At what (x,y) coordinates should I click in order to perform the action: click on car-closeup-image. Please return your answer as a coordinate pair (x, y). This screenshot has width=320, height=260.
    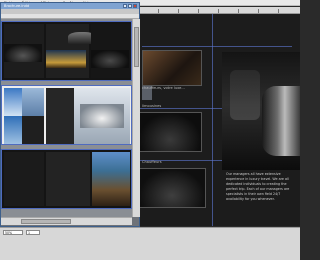
    Looking at the image, I should click on (261, 111).